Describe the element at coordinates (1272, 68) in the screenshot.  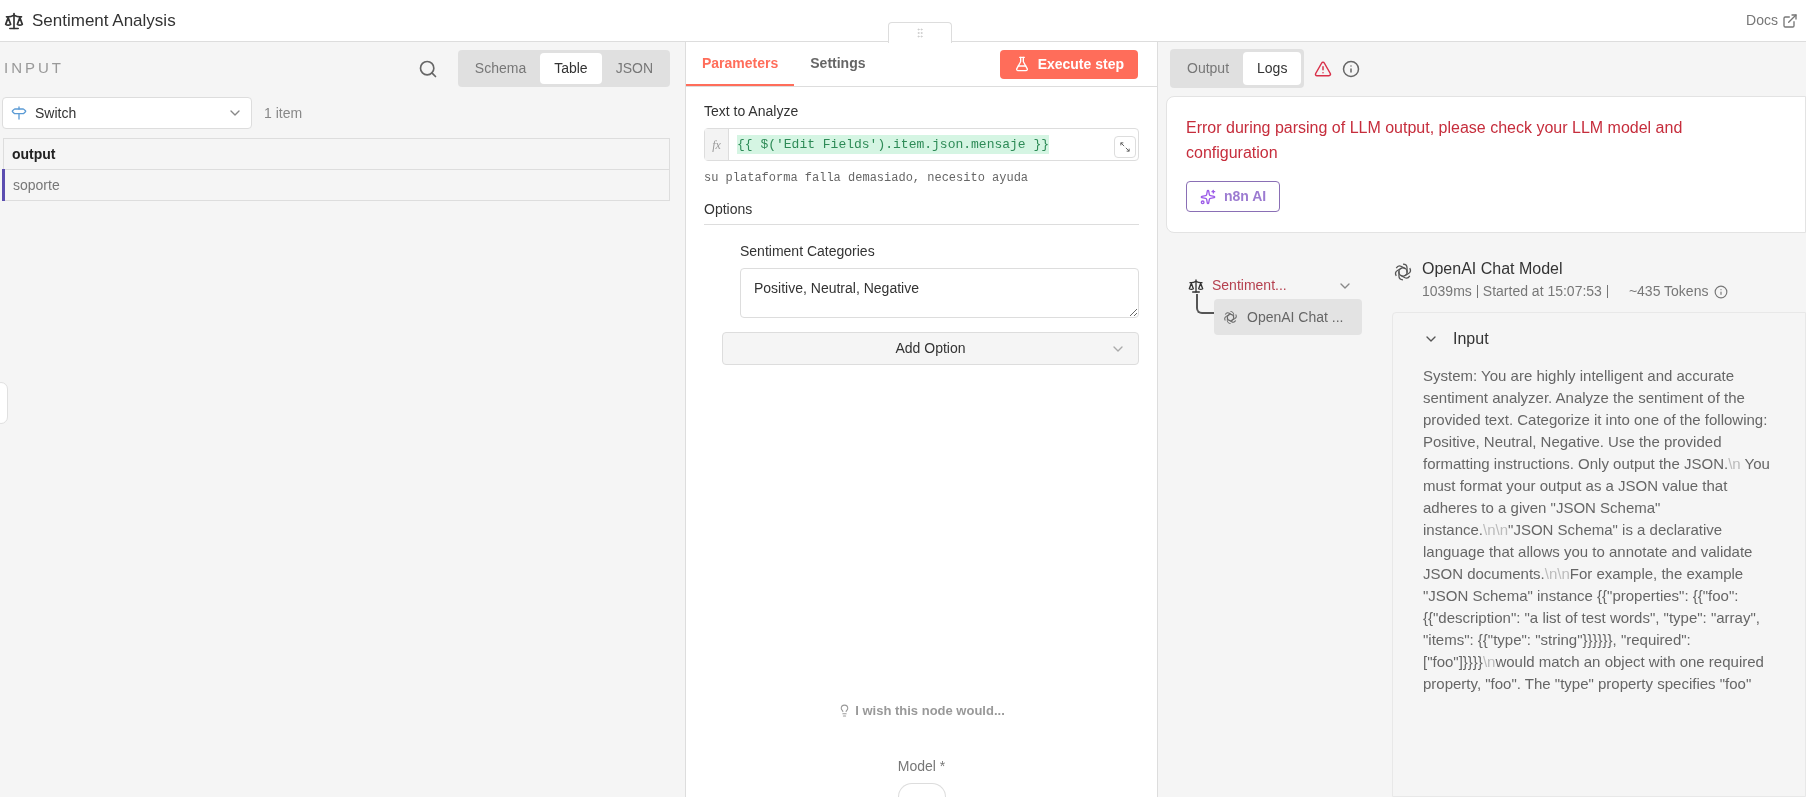
I see `output-tab: Logs` at that location.